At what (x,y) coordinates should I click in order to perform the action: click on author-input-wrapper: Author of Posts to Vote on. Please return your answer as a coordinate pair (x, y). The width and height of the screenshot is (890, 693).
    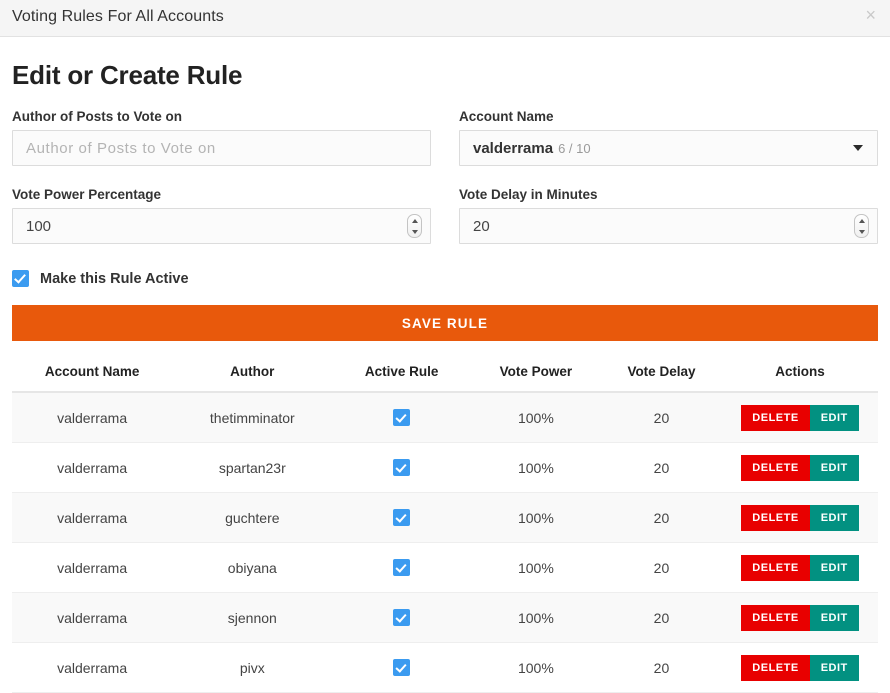
    Looking at the image, I should click on (221, 148).